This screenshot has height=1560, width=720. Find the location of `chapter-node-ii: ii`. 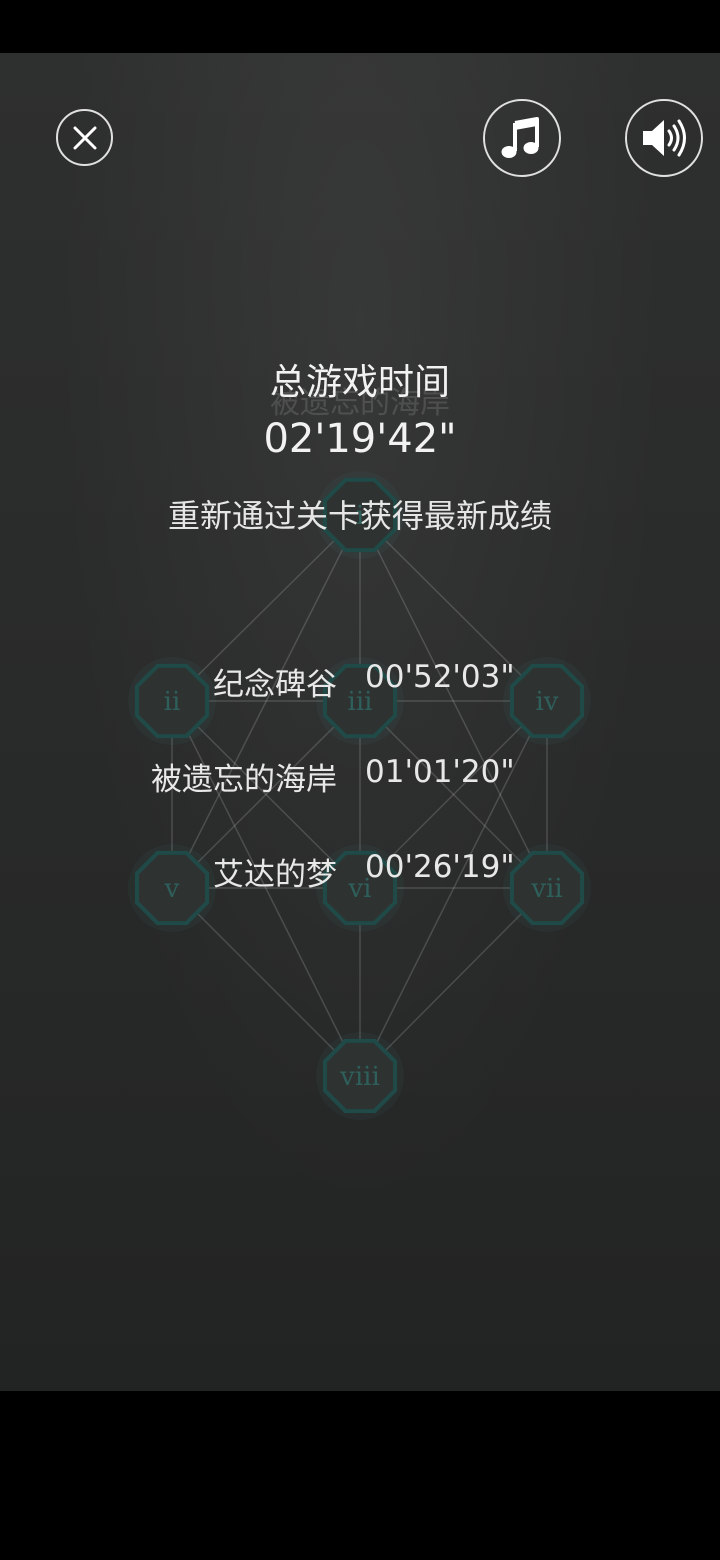

chapter-node-ii: ii is located at coordinates (172, 701).